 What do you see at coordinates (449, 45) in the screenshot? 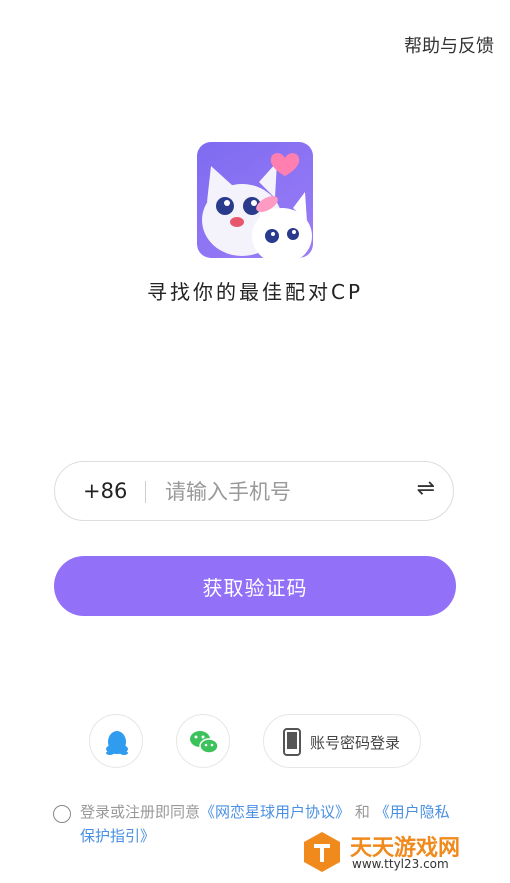
I see `help-feedback-link: 帮助与反馈` at bounding box center [449, 45].